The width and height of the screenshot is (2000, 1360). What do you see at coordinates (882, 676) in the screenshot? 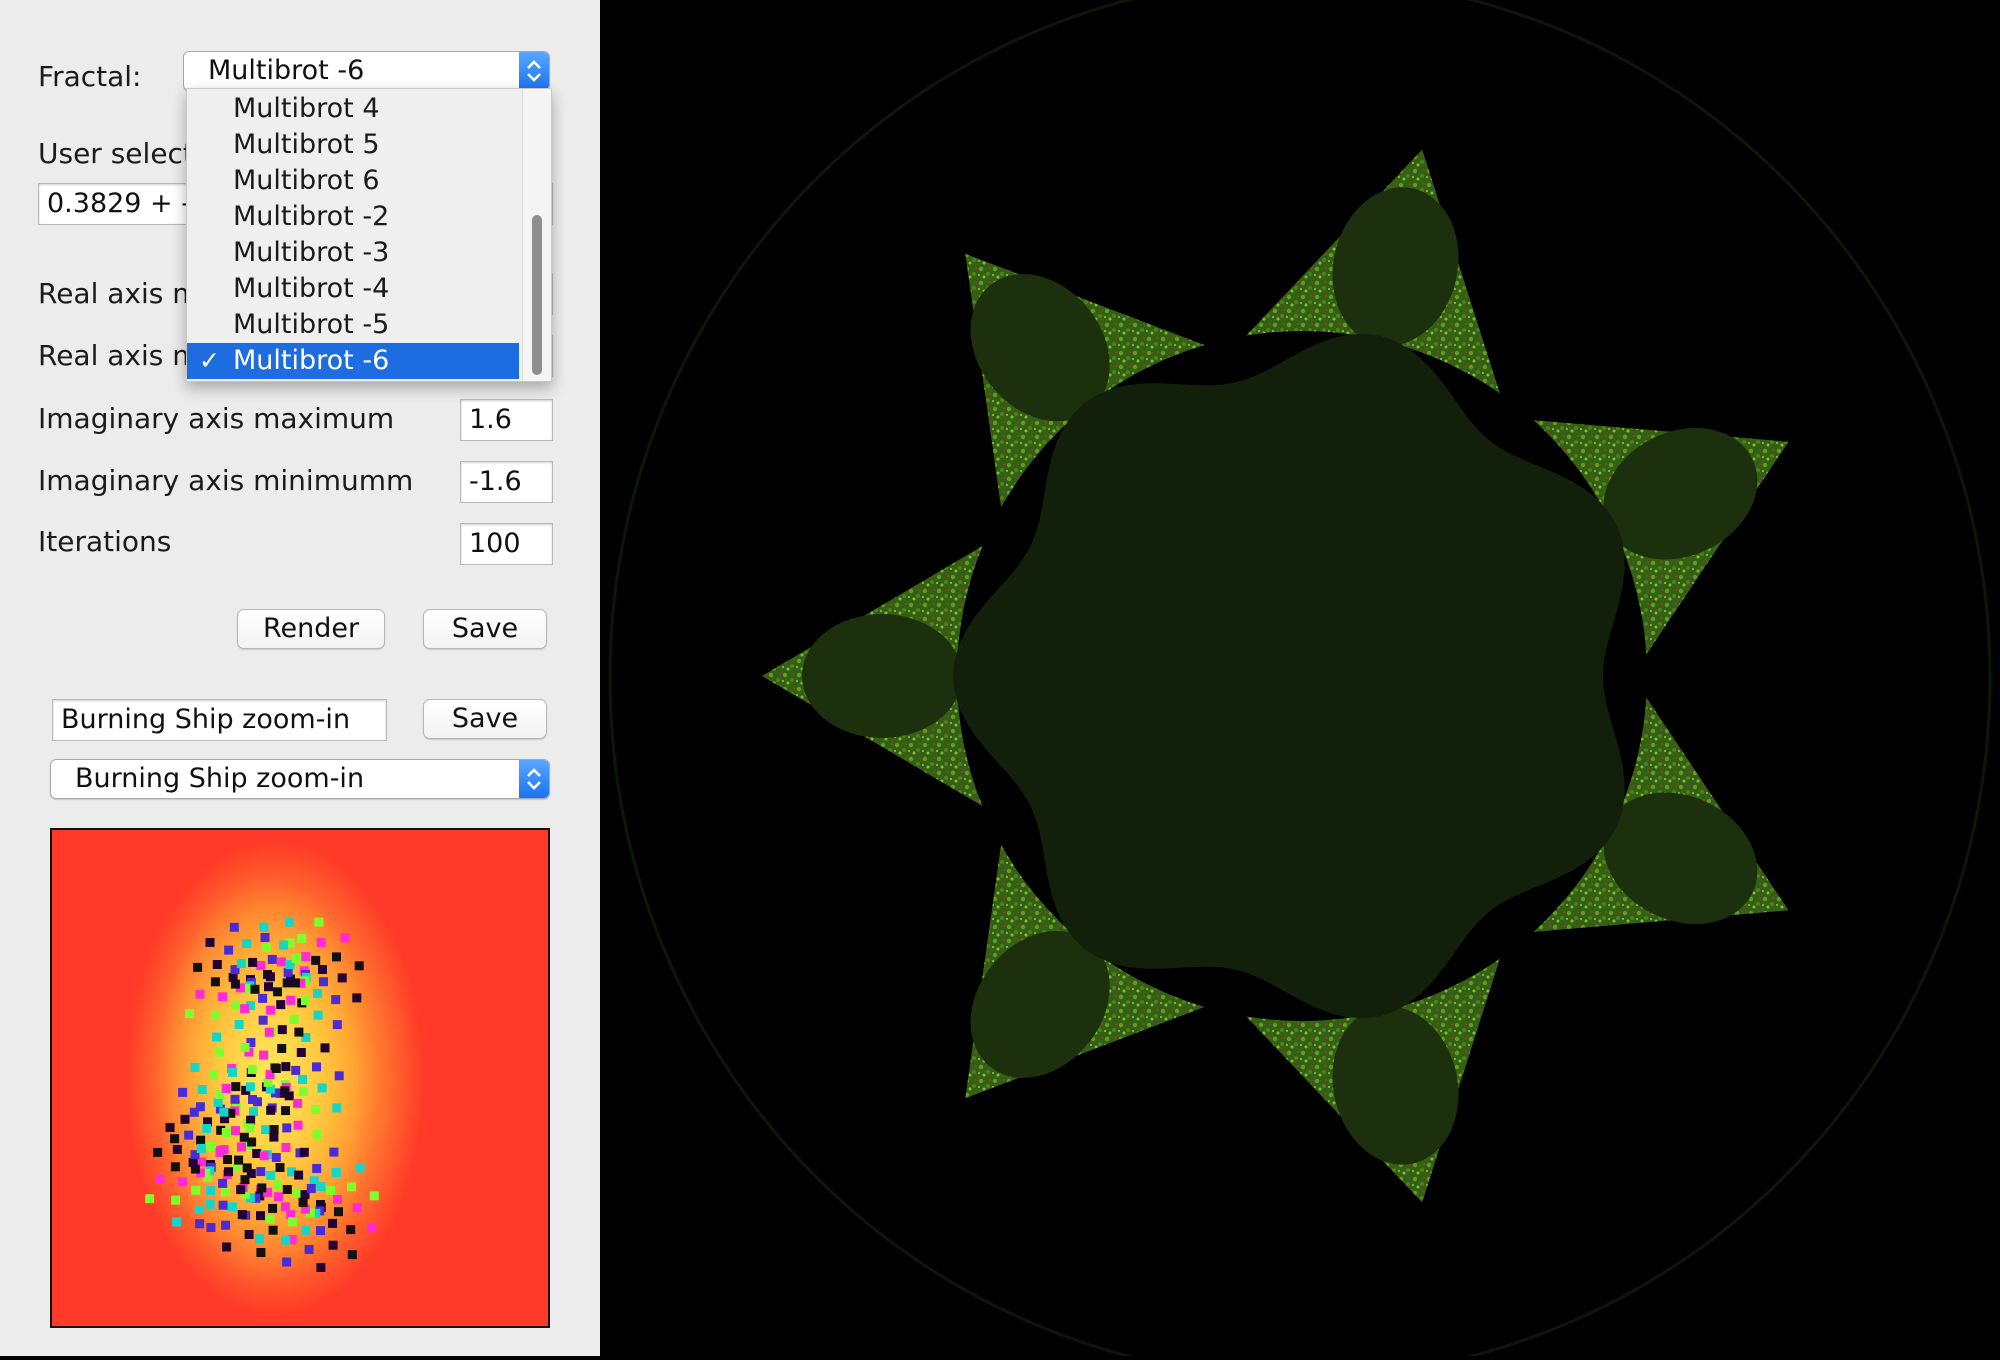
I see `fractal-lobe` at bounding box center [882, 676].